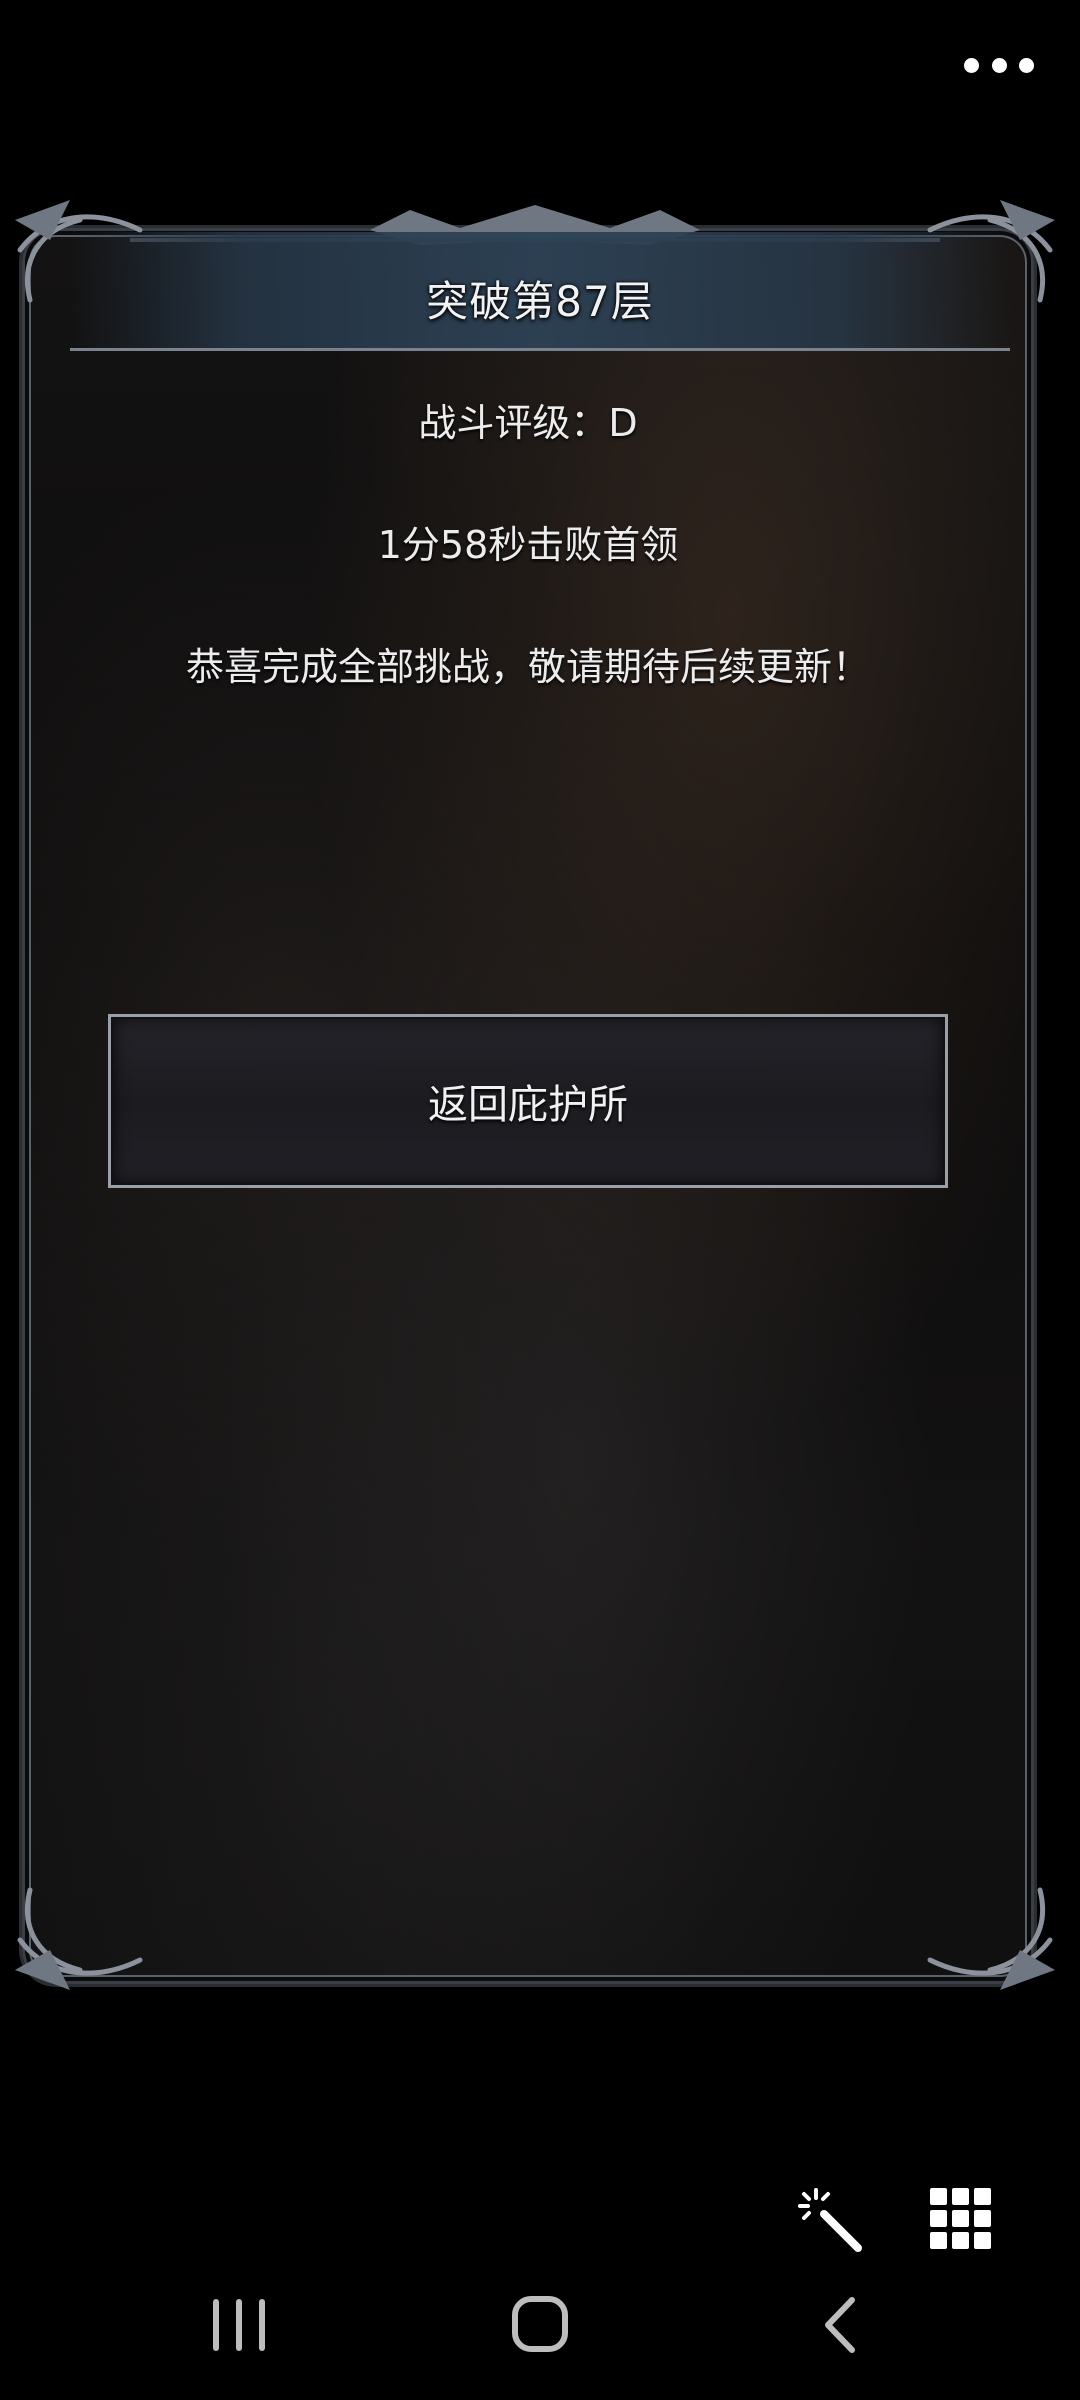 The width and height of the screenshot is (1080, 2400). I want to click on return-to-shelter-button: 返回庇护所, so click(528, 1101).